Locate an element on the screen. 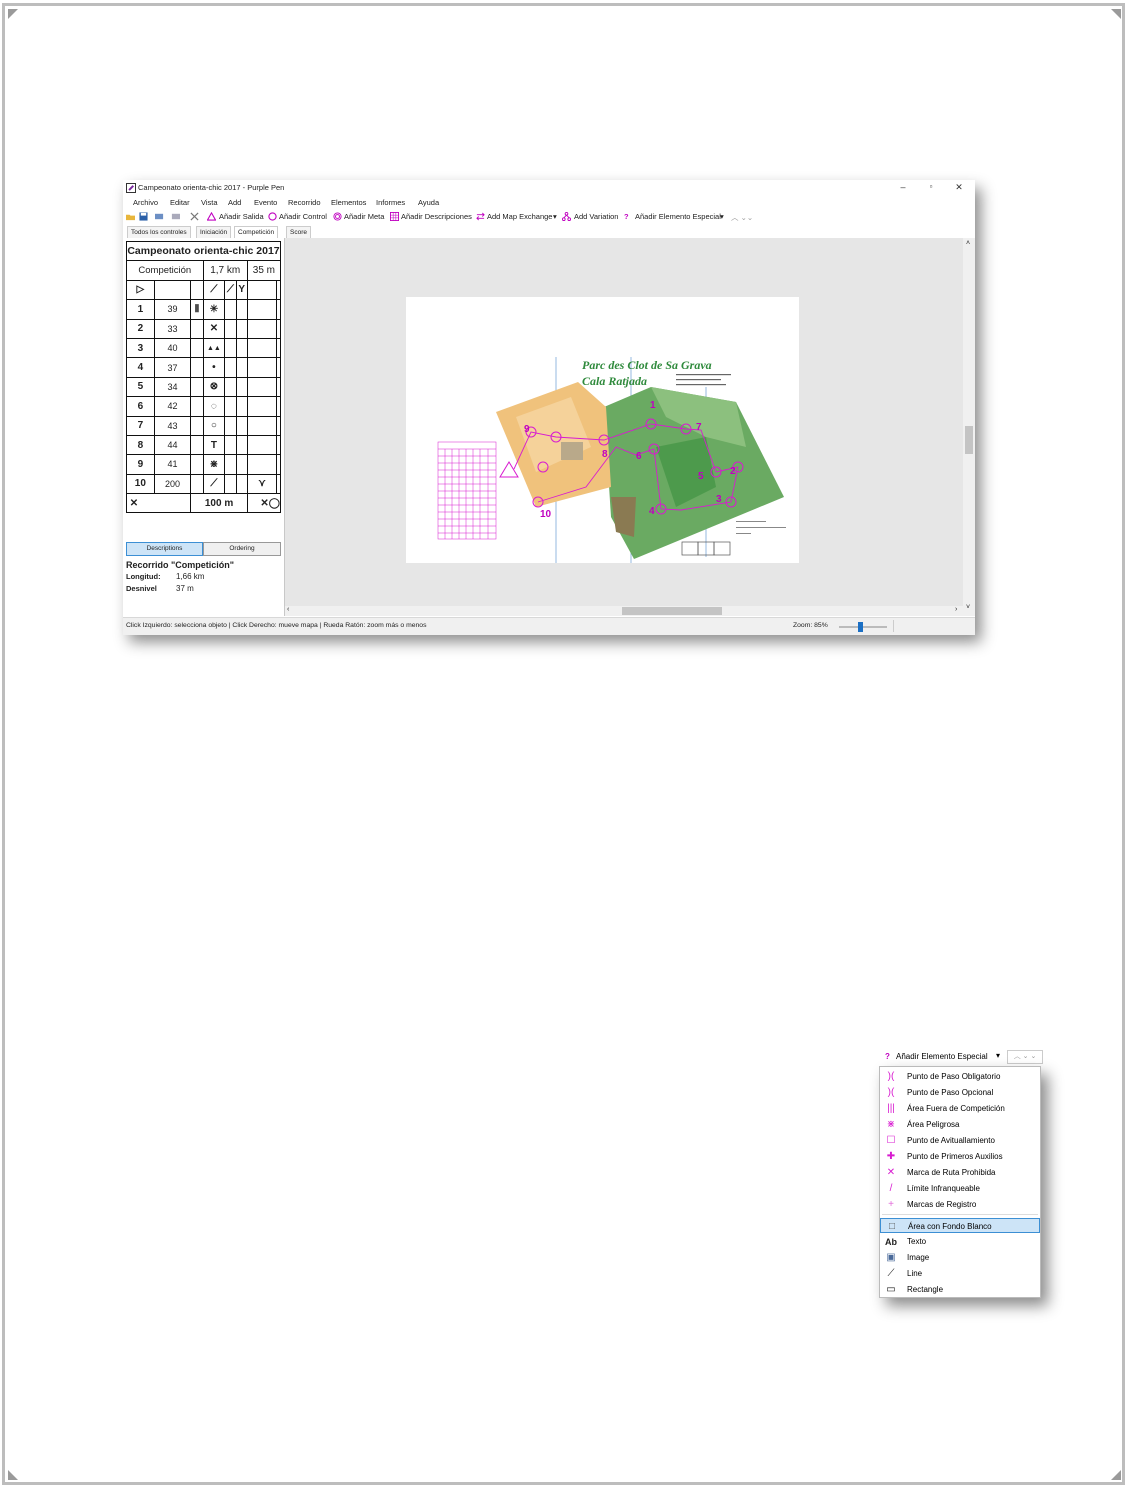  tab-score: Score is located at coordinates (298, 232).